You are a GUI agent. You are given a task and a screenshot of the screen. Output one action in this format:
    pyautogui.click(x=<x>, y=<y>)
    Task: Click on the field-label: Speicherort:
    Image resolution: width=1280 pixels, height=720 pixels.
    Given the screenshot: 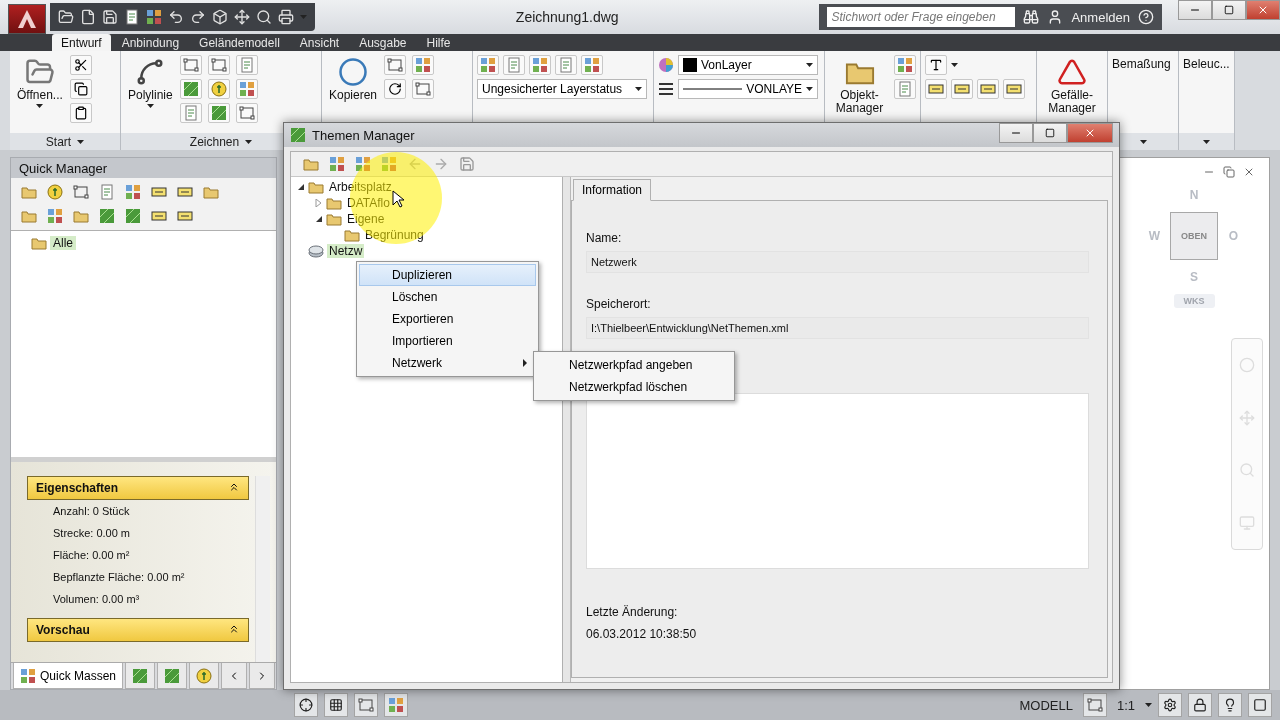 What is the action you would take?
    pyautogui.click(x=619, y=304)
    